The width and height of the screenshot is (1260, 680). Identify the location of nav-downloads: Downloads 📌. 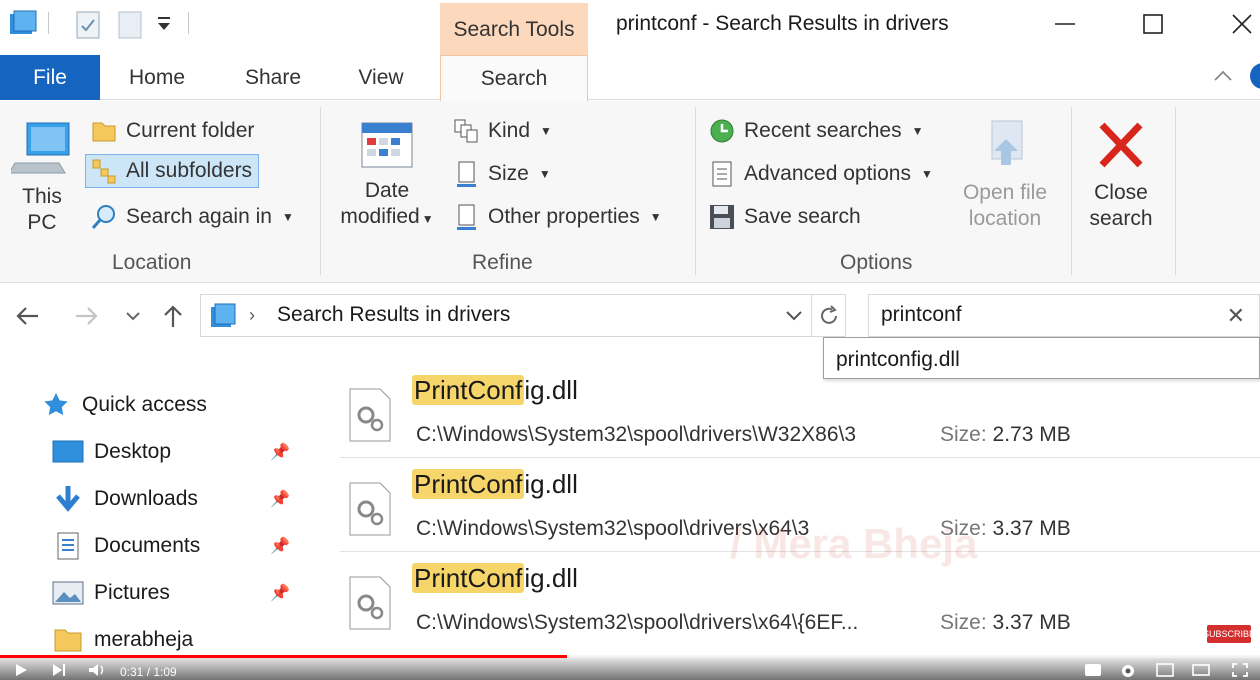
(150, 499).